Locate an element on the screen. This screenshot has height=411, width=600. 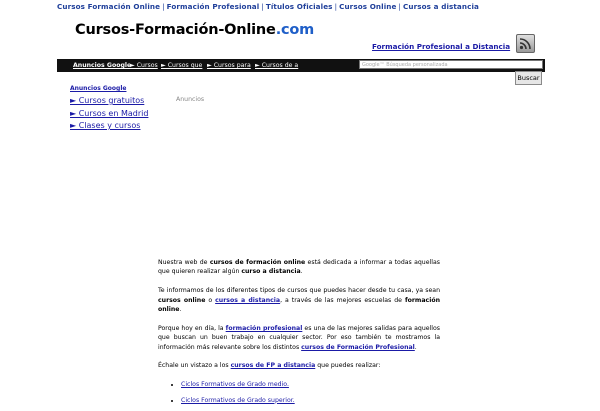
ad-link-cursos: ► Cursos is located at coordinates (144, 65).